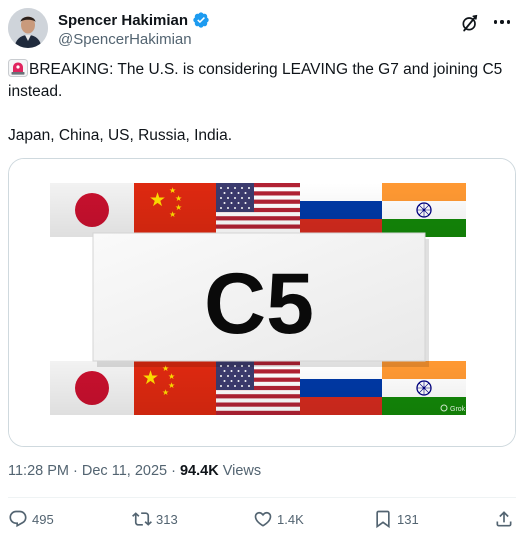 The image size is (524, 543). I want to click on reply-count: 495, so click(43, 519).